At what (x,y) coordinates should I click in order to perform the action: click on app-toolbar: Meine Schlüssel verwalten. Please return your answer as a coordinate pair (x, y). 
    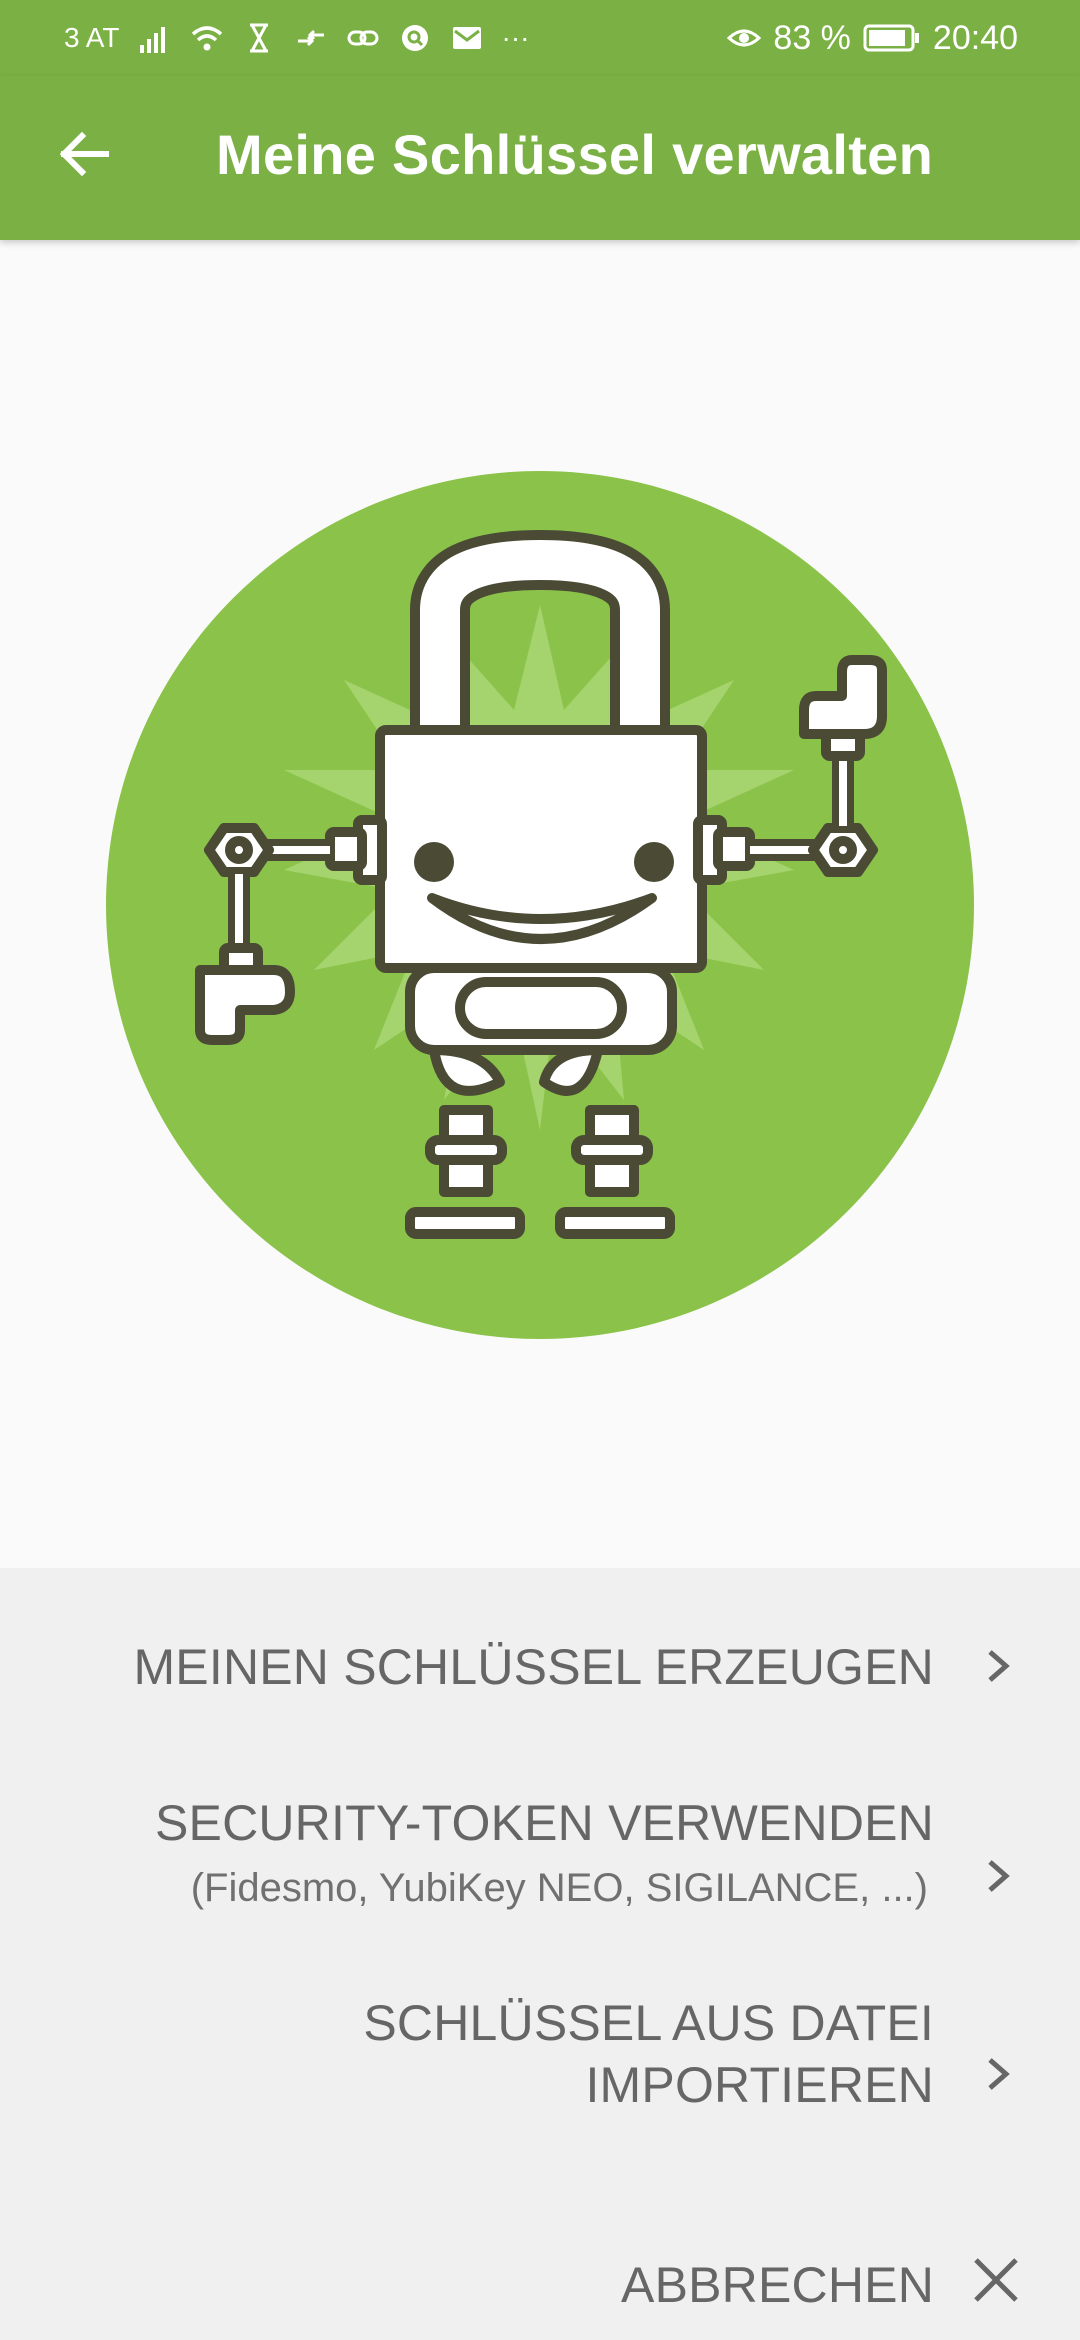
    Looking at the image, I should click on (540, 158).